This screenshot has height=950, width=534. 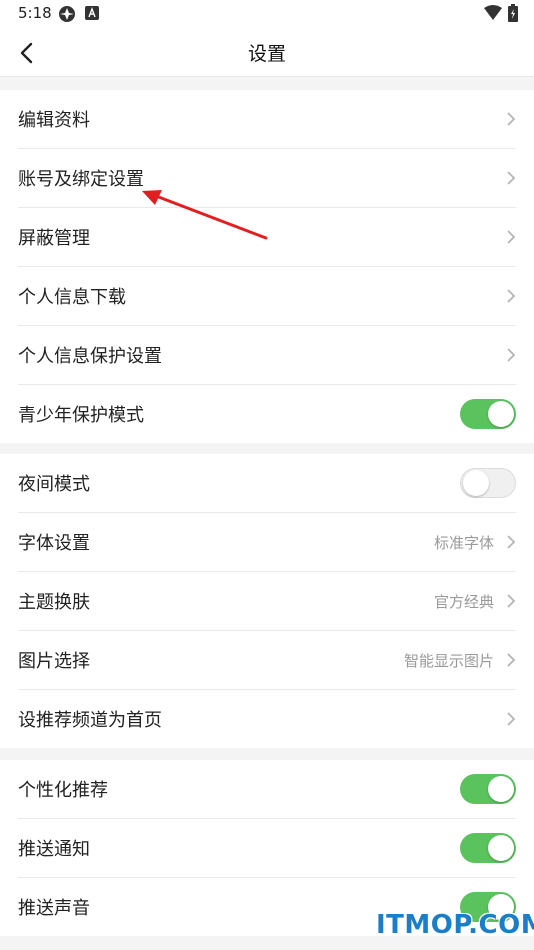 What do you see at coordinates (267, 542) in the screenshot?
I see `settings-row-font: 字体设置 标准字体` at bounding box center [267, 542].